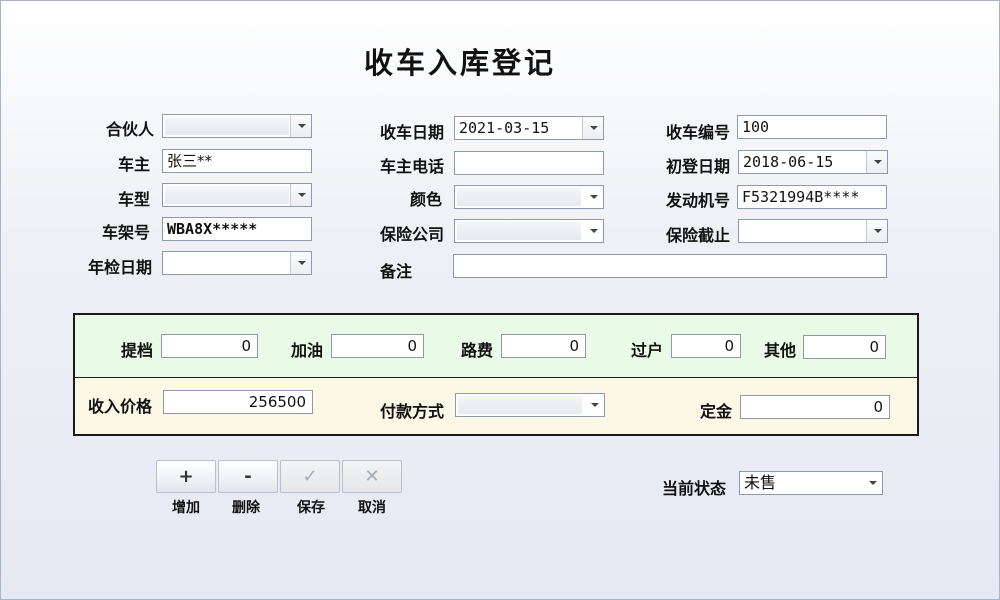  Describe the element at coordinates (760, 482) in the screenshot. I see `status-select-value: 未售` at that location.